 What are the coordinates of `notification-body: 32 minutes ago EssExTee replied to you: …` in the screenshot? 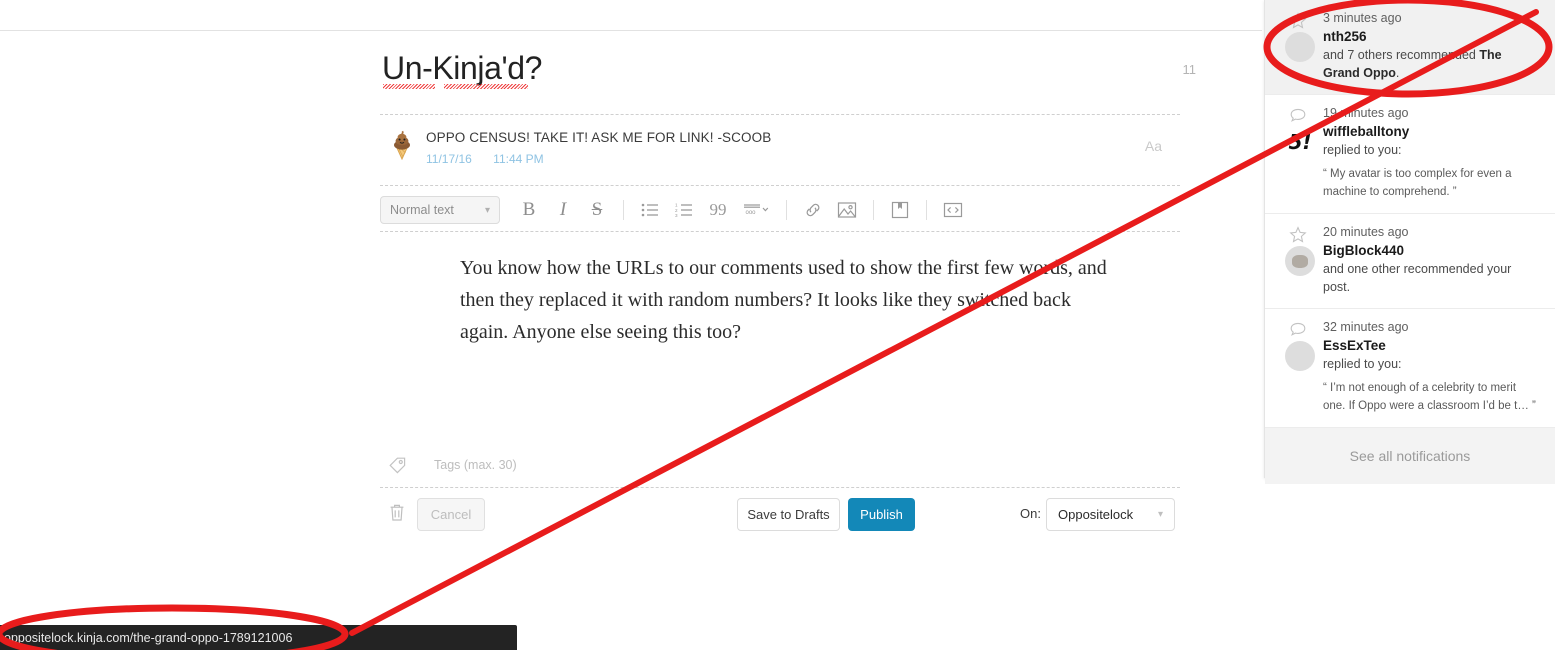 It's located at (1432, 367).